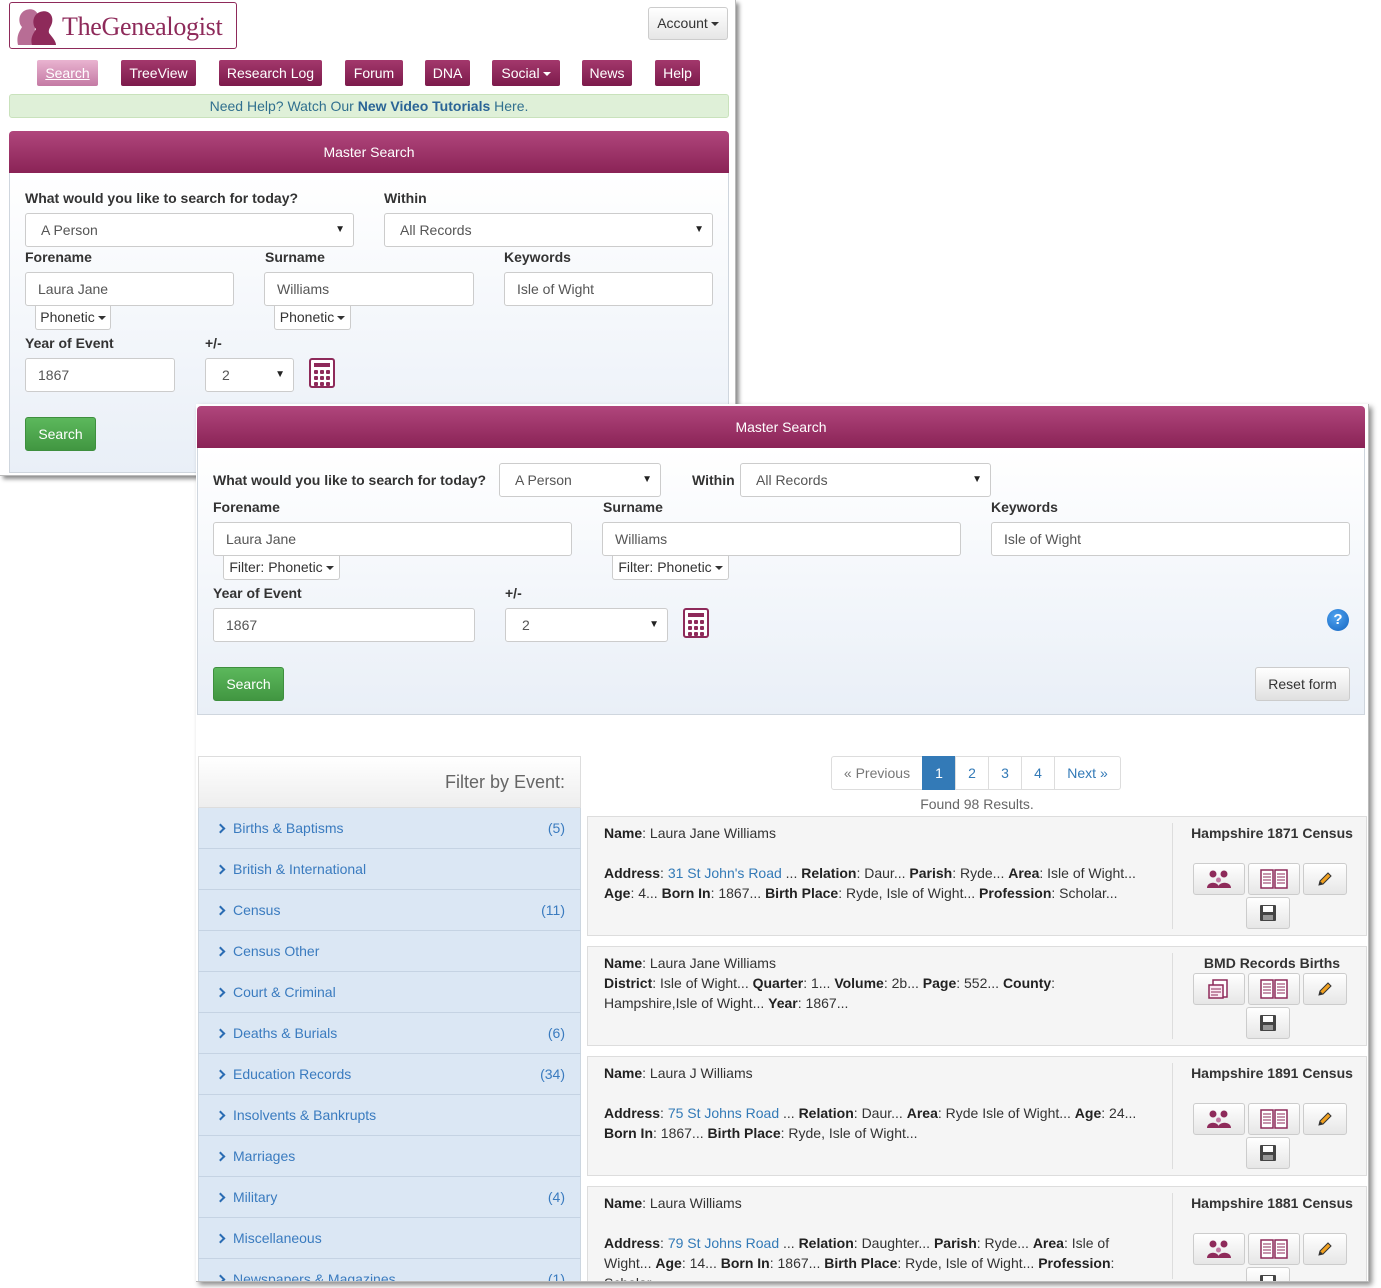 This screenshot has width=1381, height=1288. I want to click on site-logo: TheGenealogist, so click(123, 25).